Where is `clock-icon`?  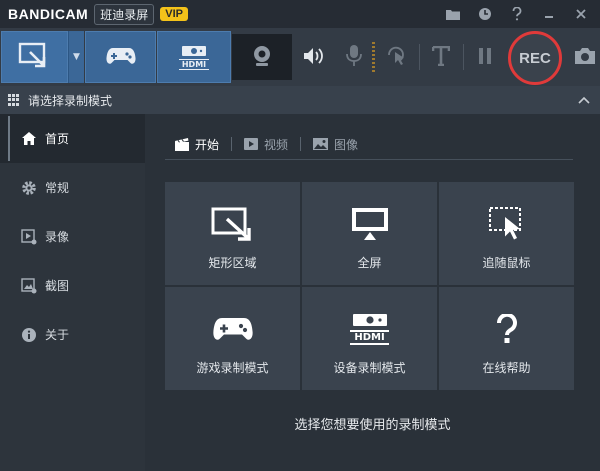 clock-icon is located at coordinates (485, 14).